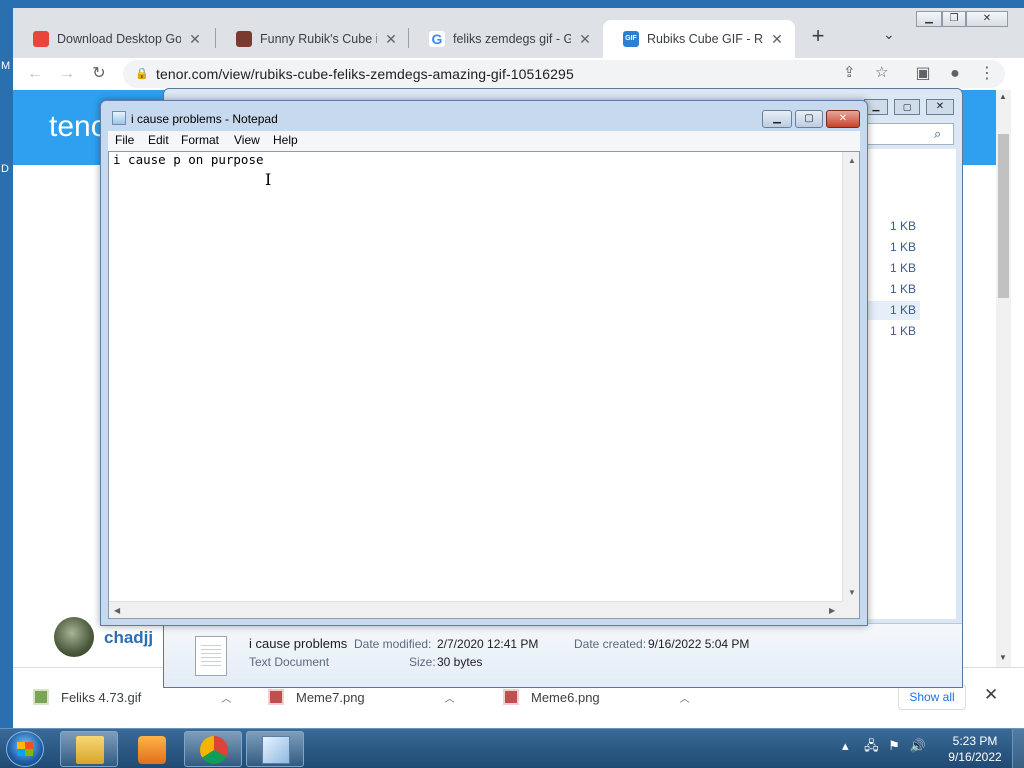 The image size is (1024, 768). I want to click on start-button, so click(25, 749).